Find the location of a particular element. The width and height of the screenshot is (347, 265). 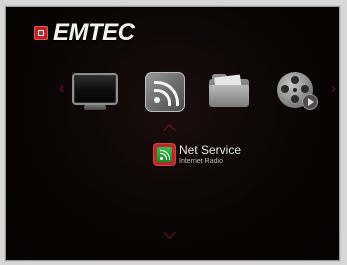

chevron-down-icon is located at coordinates (169, 232).